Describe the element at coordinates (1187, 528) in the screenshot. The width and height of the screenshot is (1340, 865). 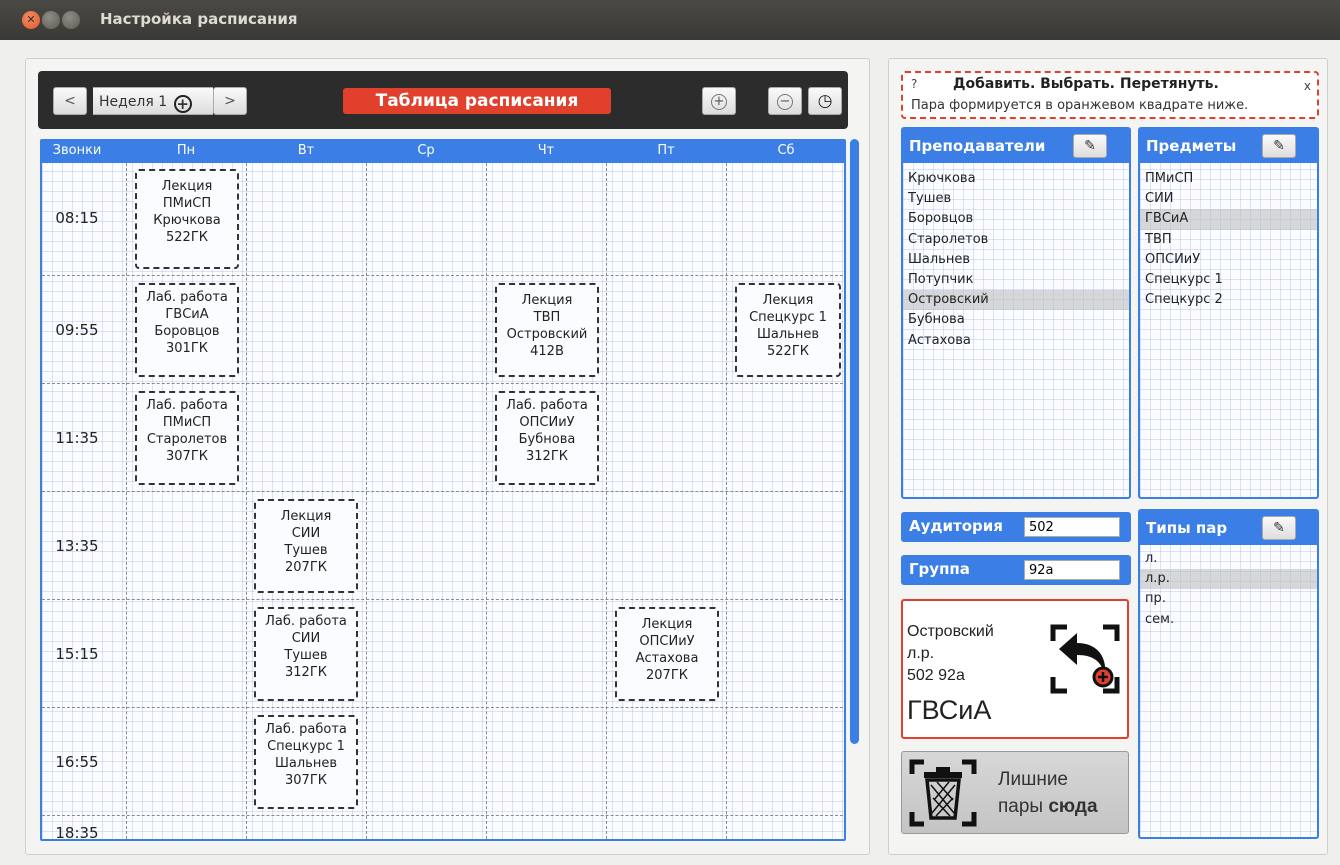
I see `pair-types-title: Типы пар` at that location.